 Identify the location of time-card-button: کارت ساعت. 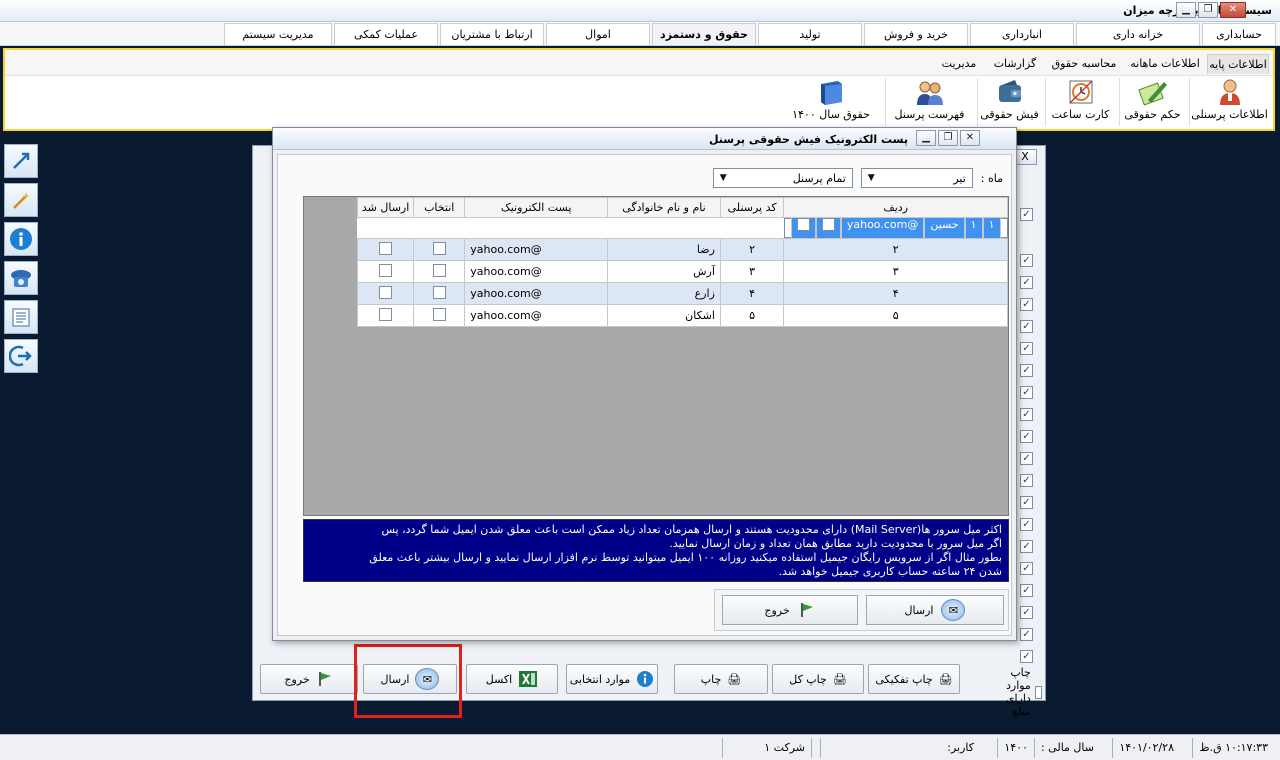
(1080, 102).